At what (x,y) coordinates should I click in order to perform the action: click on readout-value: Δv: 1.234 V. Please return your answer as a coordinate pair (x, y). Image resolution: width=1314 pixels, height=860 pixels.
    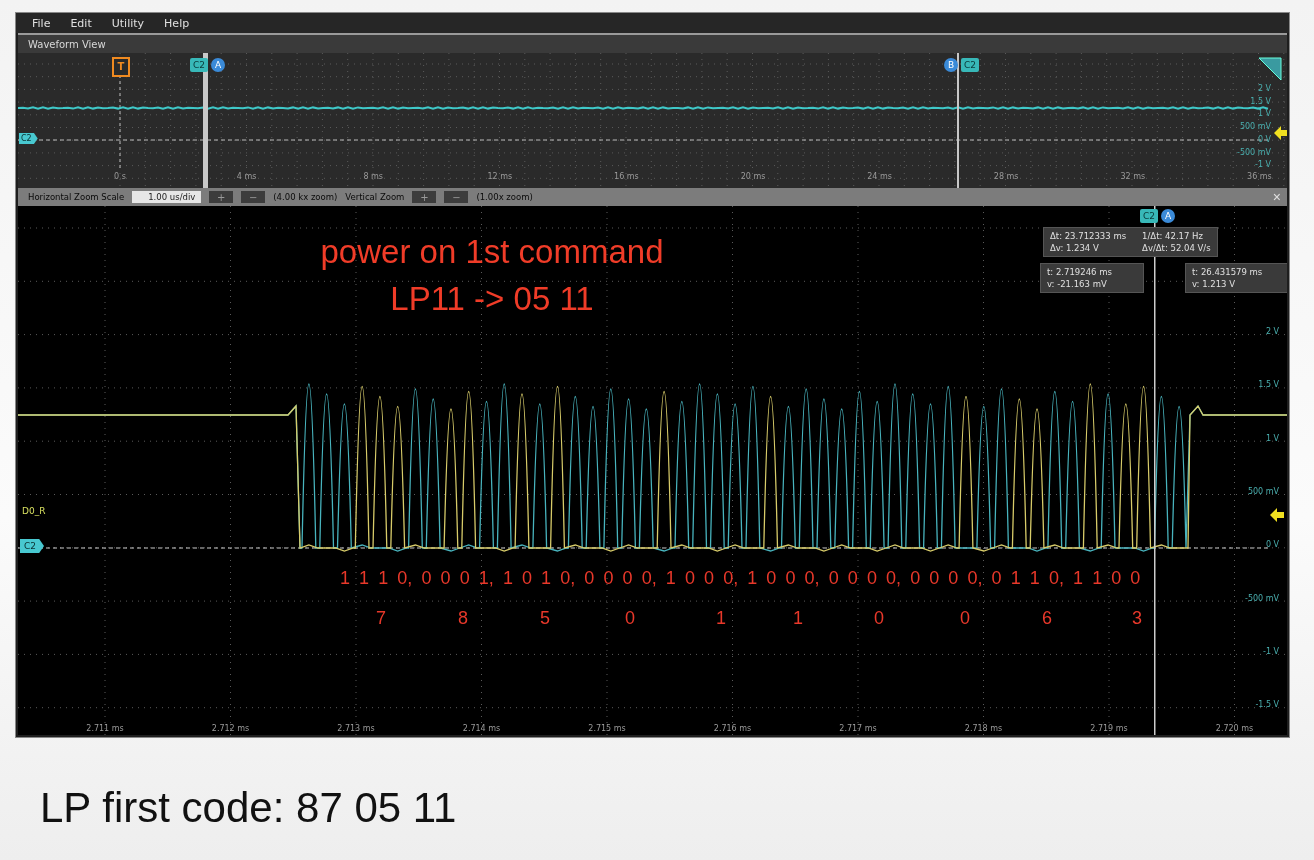
    Looking at the image, I should click on (1075, 248).